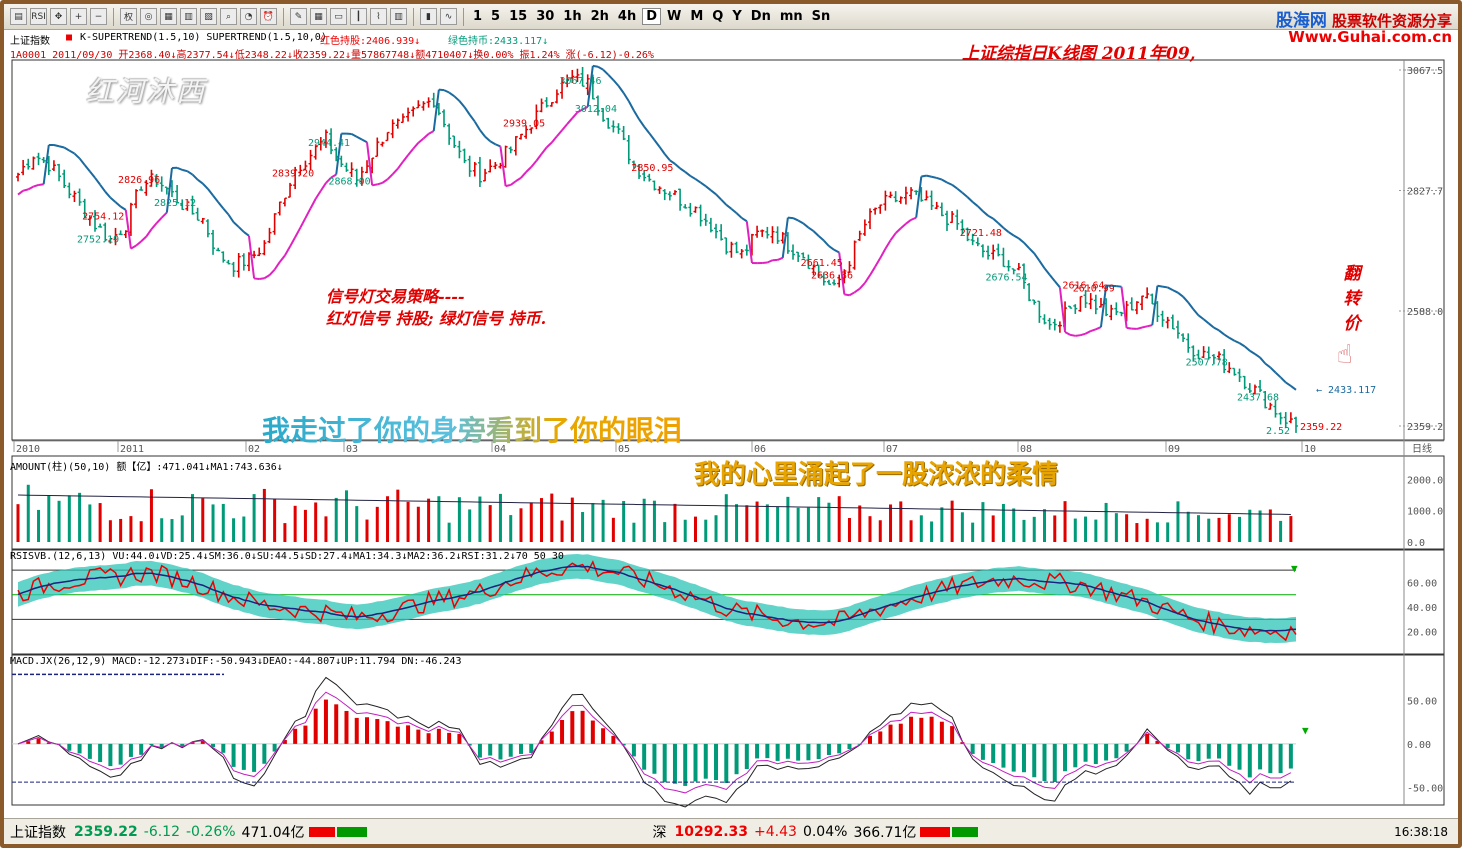 The height and width of the screenshot is (848, 1462). I want to click on date-axis-label: 02, so click(254, 449).